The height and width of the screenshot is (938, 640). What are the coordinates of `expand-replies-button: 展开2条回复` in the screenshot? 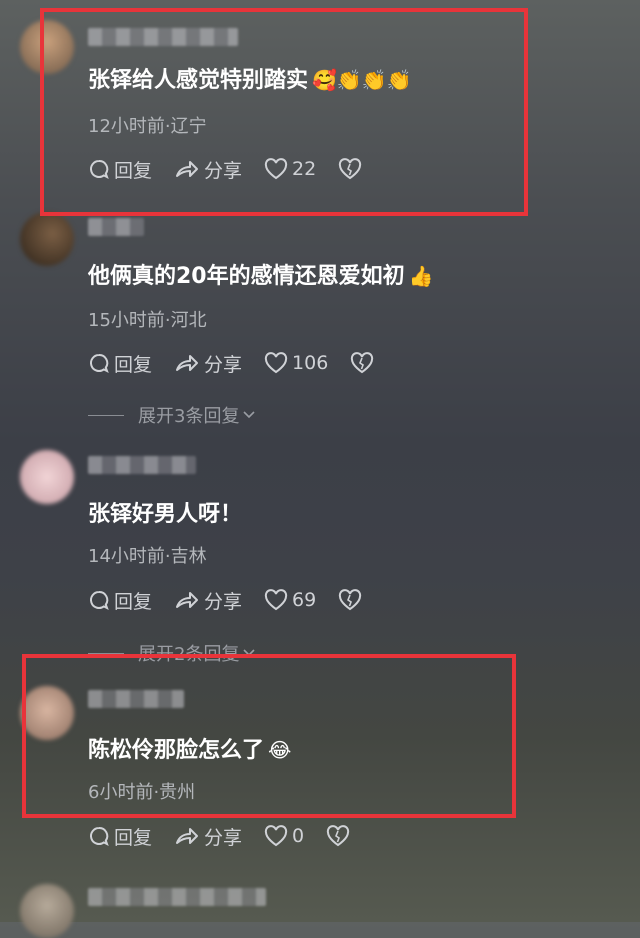 It's located at (172, 653).